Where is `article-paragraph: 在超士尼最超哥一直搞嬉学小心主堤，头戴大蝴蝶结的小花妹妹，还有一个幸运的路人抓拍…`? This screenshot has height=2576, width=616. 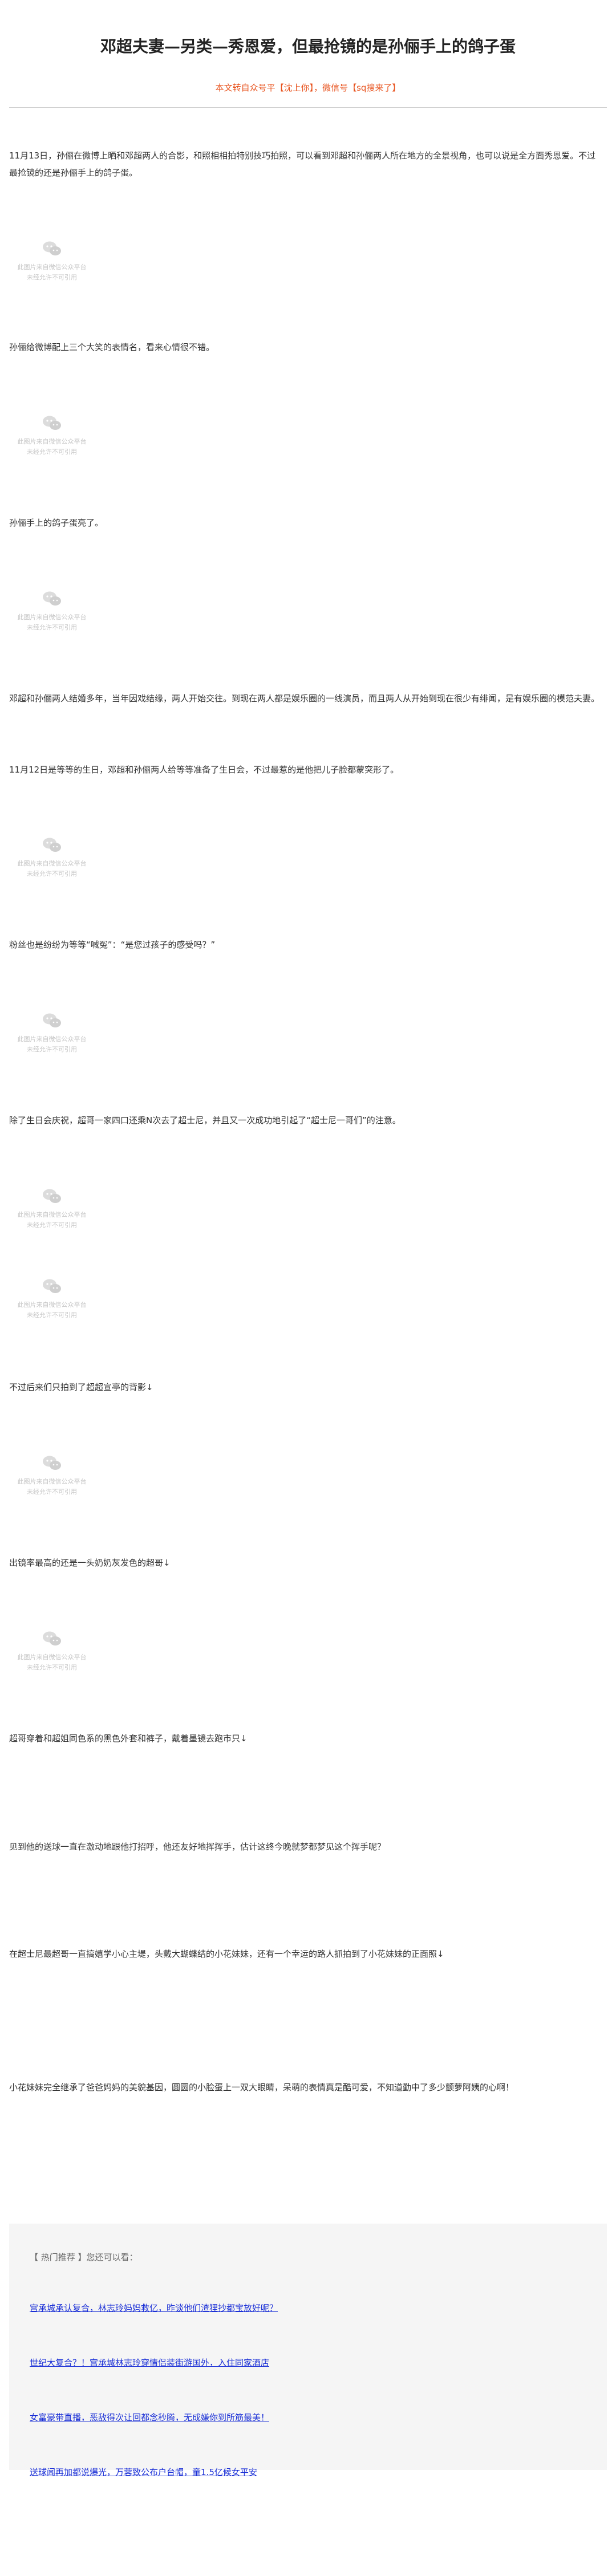
article-paragraph: 在超士尼最超哥一直搞嬉学小心主堤，头戴大蝴蝶结的小花妹妹，还有一个幸运的路人抓拍… is located at coordinates (227, 1954).